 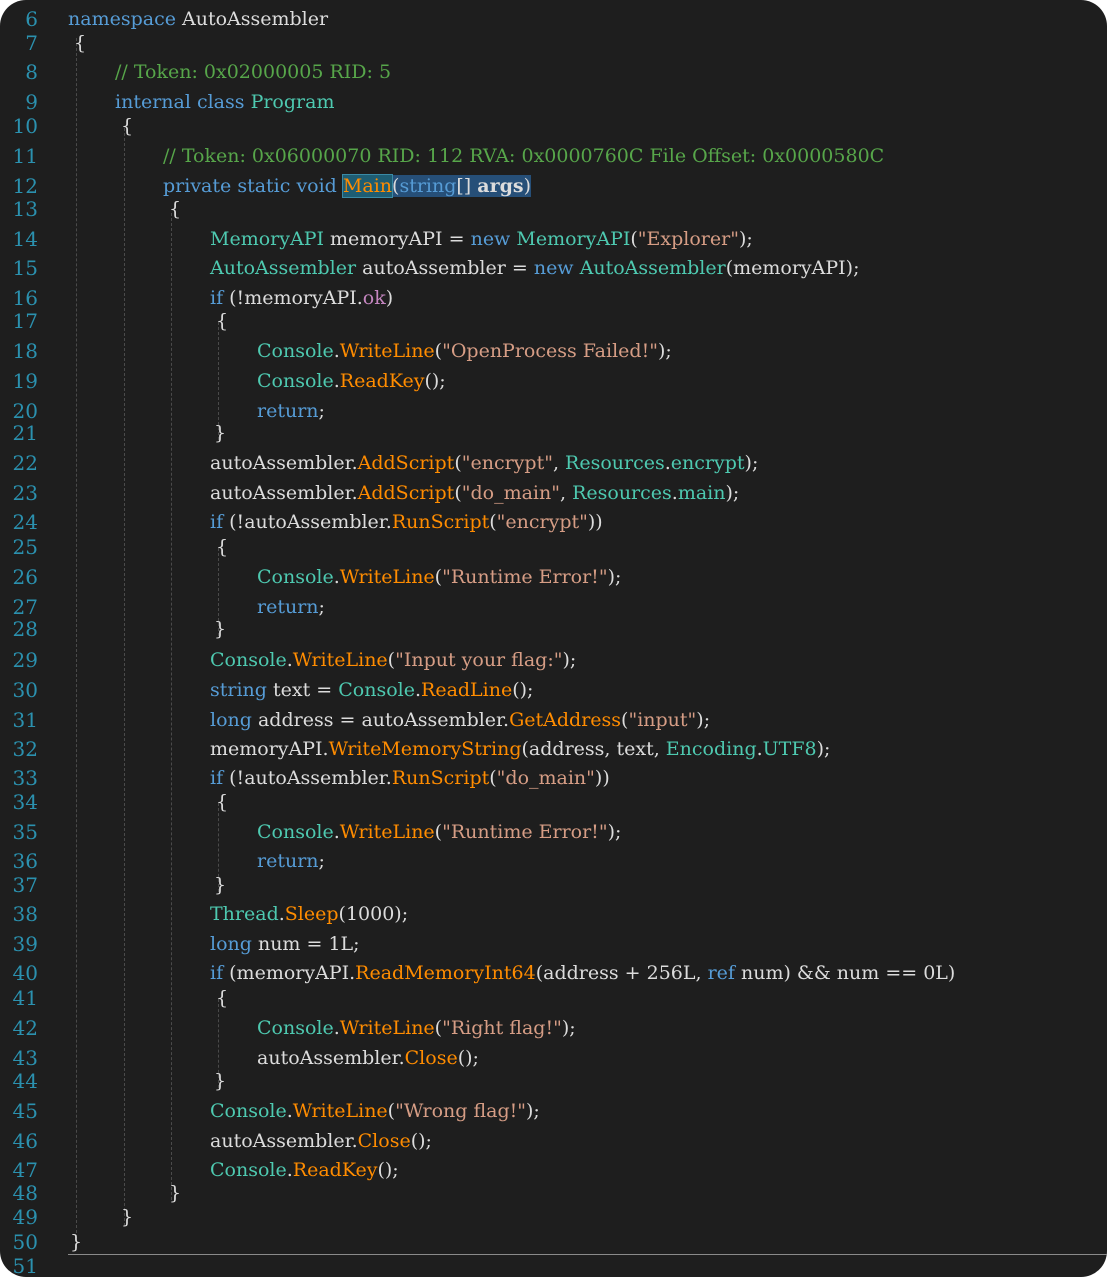 I want to click on line-number: 43, so click(x=25, y=1058).